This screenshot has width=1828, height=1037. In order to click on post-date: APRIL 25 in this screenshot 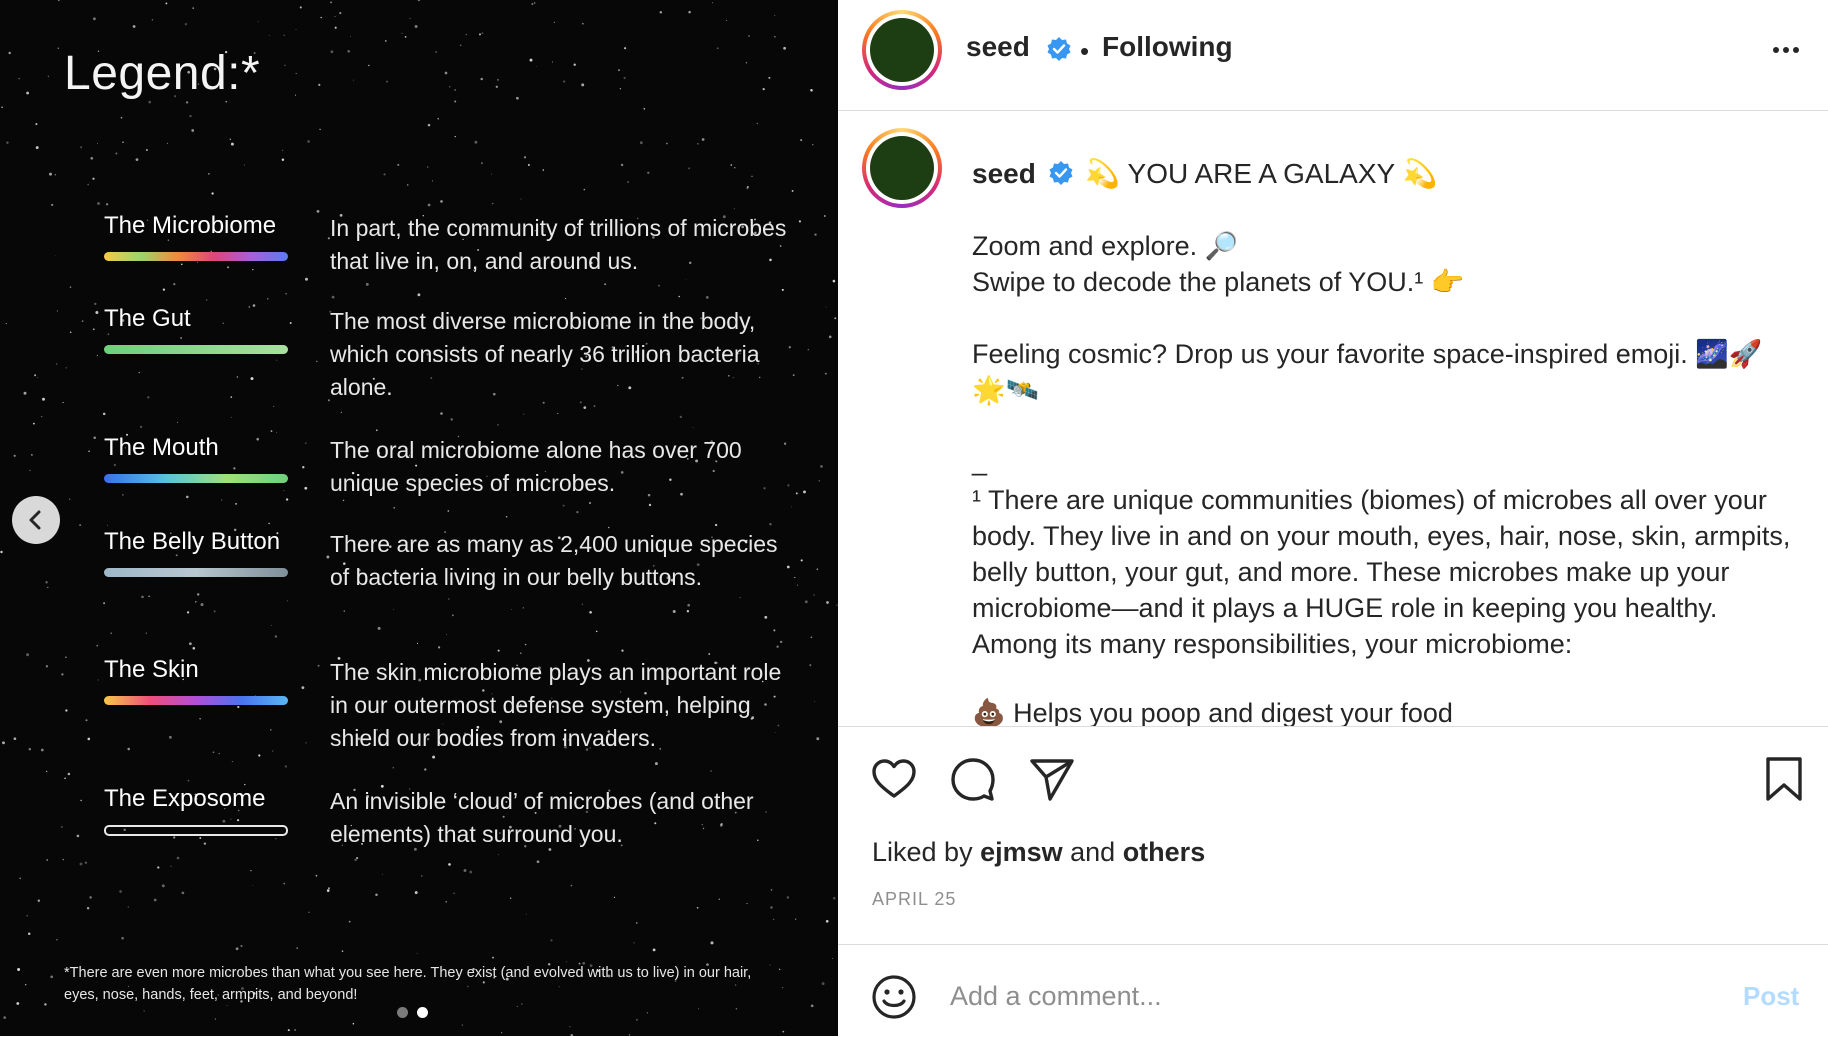, I will do `click(914, 899)`.